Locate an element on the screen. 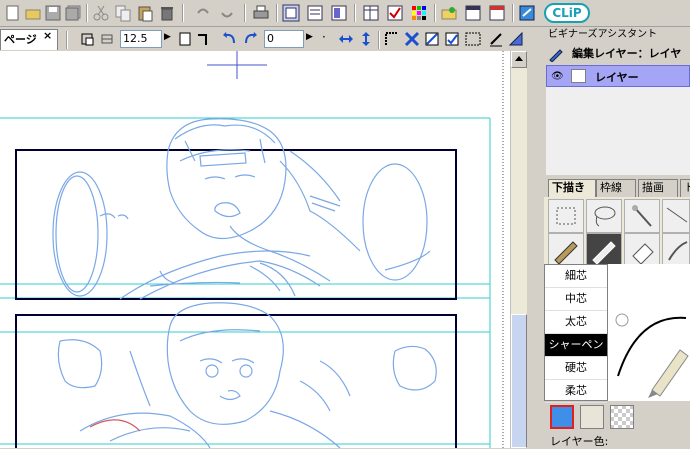  tab-drawing-label: 描画 is located at coordinates (653, 187).